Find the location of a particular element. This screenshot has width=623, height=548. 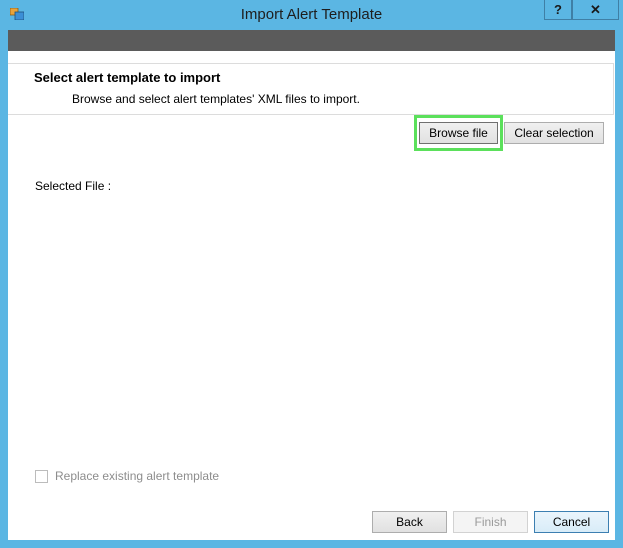

help-icon: ? is located at coordinates (558, 9).